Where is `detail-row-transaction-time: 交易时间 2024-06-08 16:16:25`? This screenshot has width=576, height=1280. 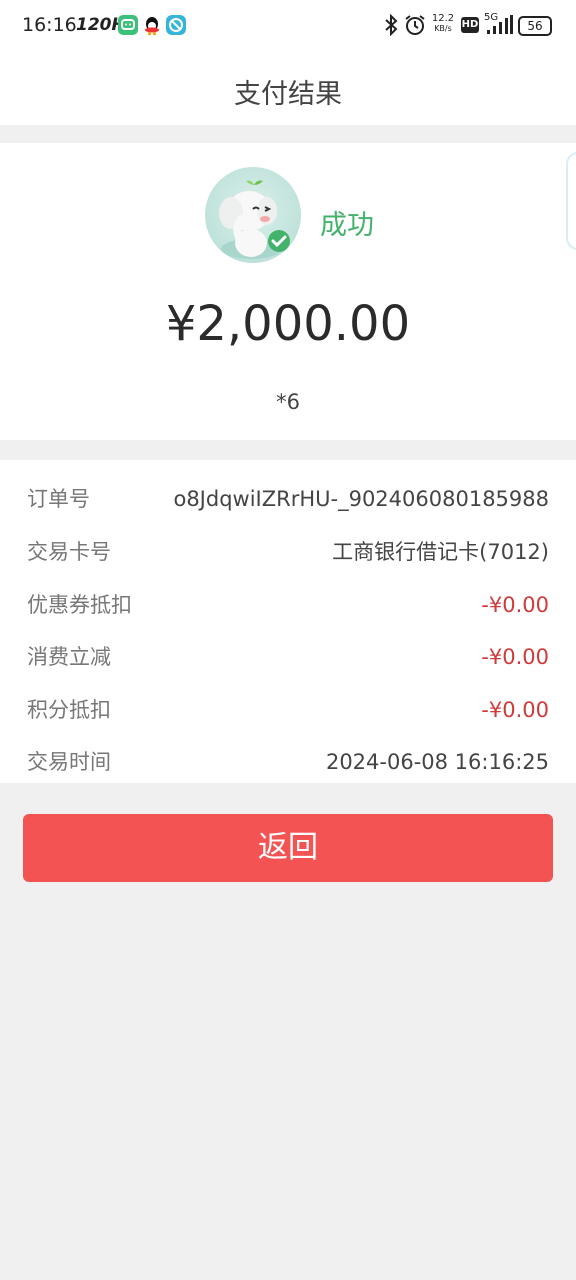
detail-row-transaction-time: 交易时间 2024-06-08 16:16:25 is located at coordinates (288, 762).